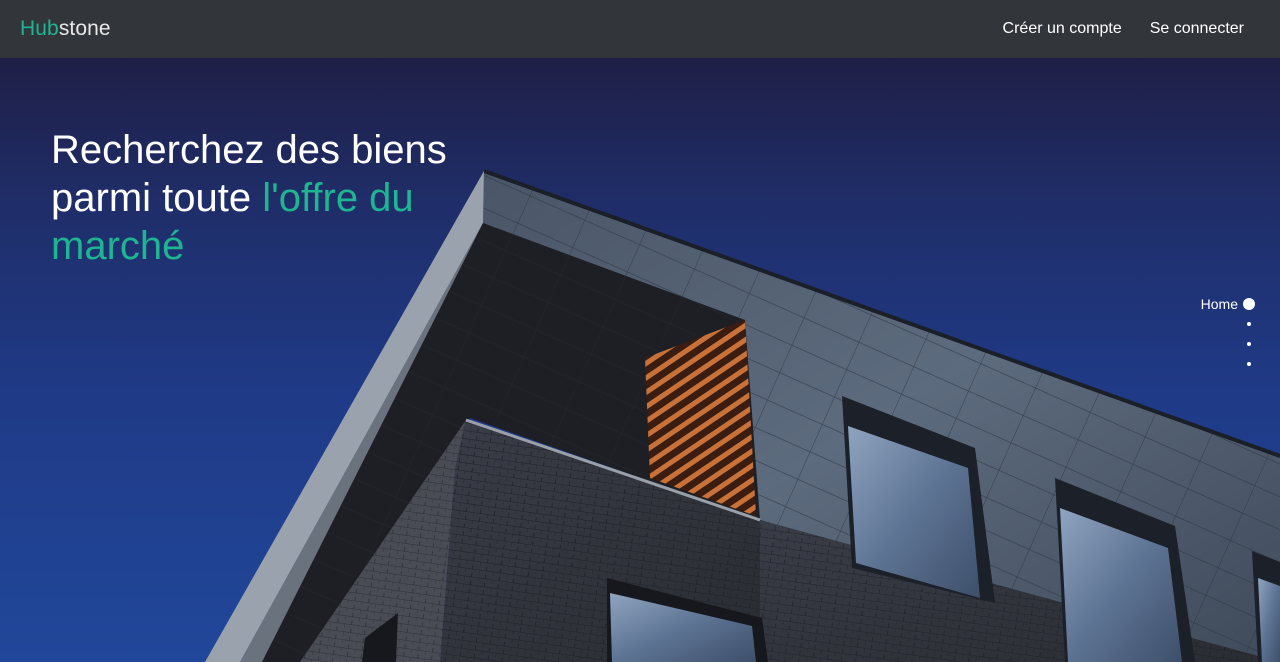 This screenshot has height=662, width=1280. I want to click on brand-rest: stone, so click(84, 28).